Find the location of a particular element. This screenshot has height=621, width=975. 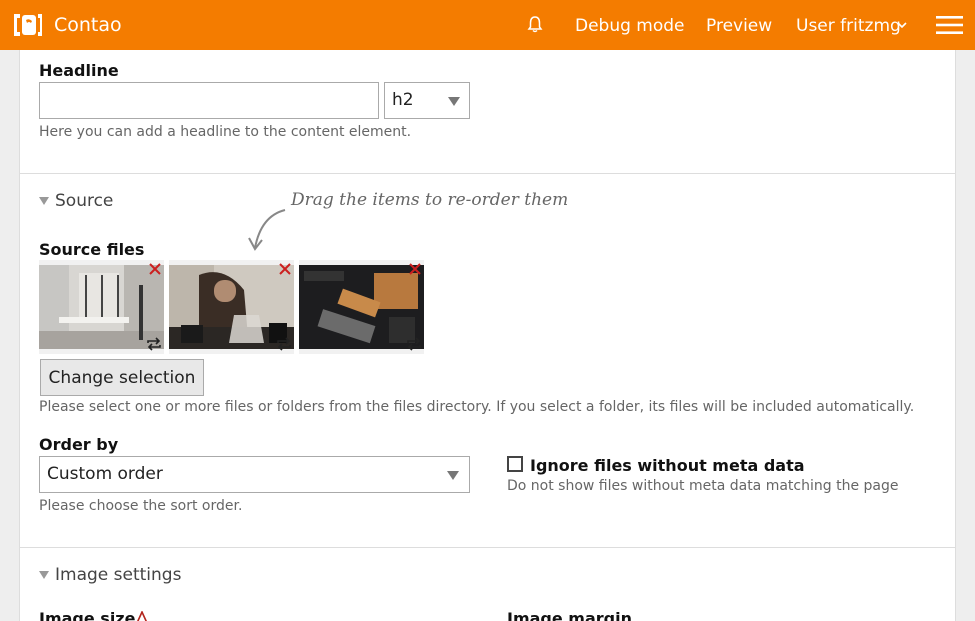

image-size-wizard-icon is located at coordinates (142, 616).